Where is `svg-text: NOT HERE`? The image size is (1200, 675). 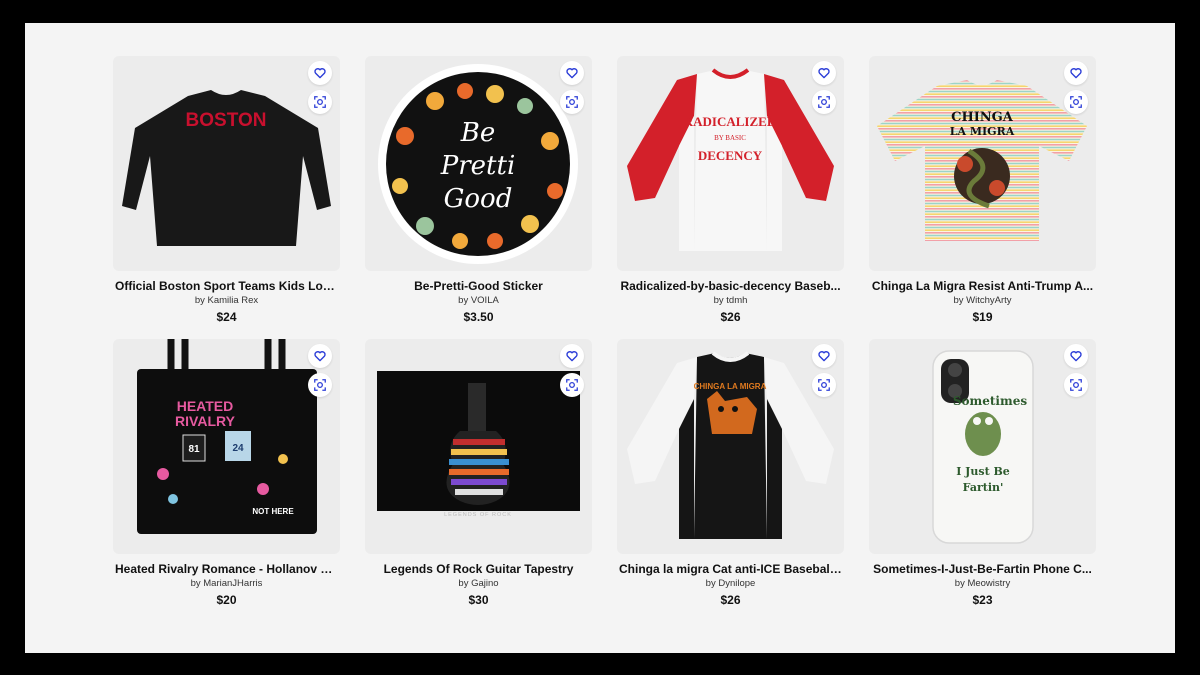
svg-text: NOT HERE is located at coordinates (273, 511).